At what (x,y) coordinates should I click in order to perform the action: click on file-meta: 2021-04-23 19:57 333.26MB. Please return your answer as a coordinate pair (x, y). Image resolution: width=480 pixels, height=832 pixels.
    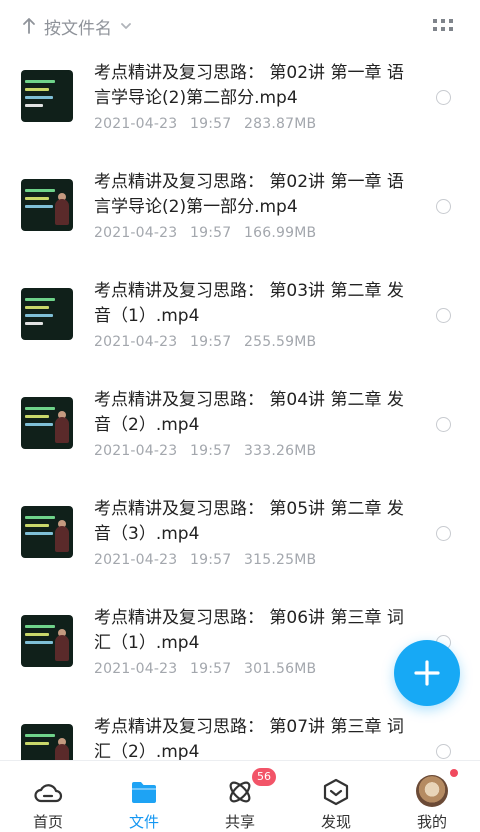
    Looking at the image, I should click on (205, 451).